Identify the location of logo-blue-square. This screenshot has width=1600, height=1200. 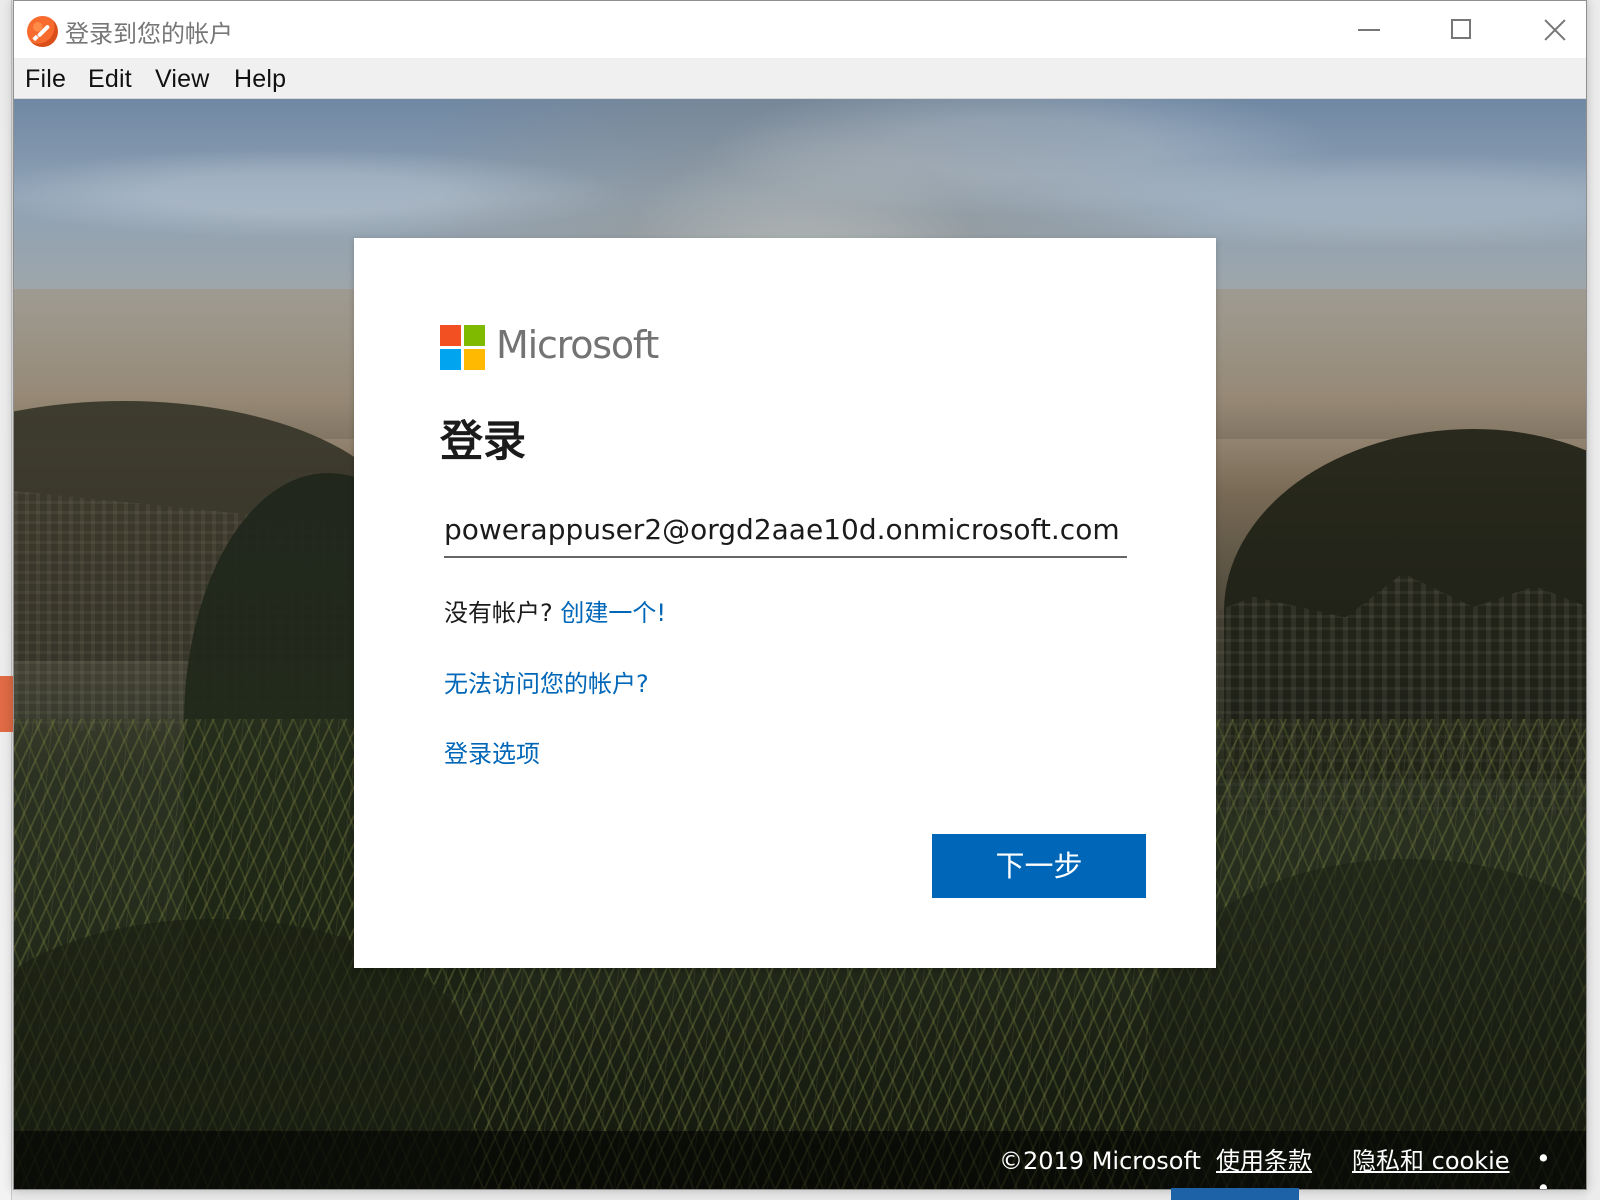
(450, 359).